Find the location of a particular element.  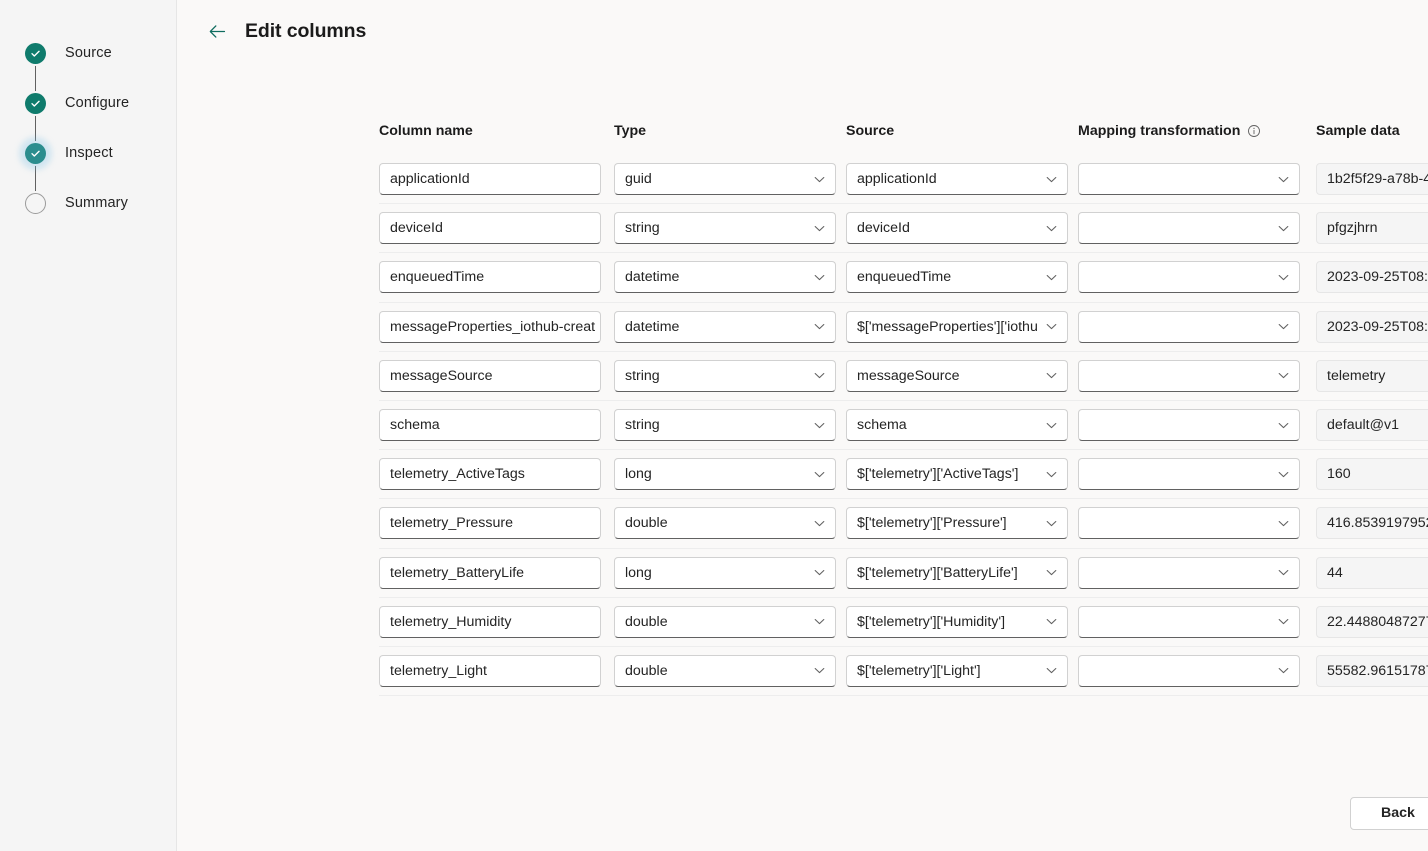

page-title: Edit columns is located at coordinates (306, 30).